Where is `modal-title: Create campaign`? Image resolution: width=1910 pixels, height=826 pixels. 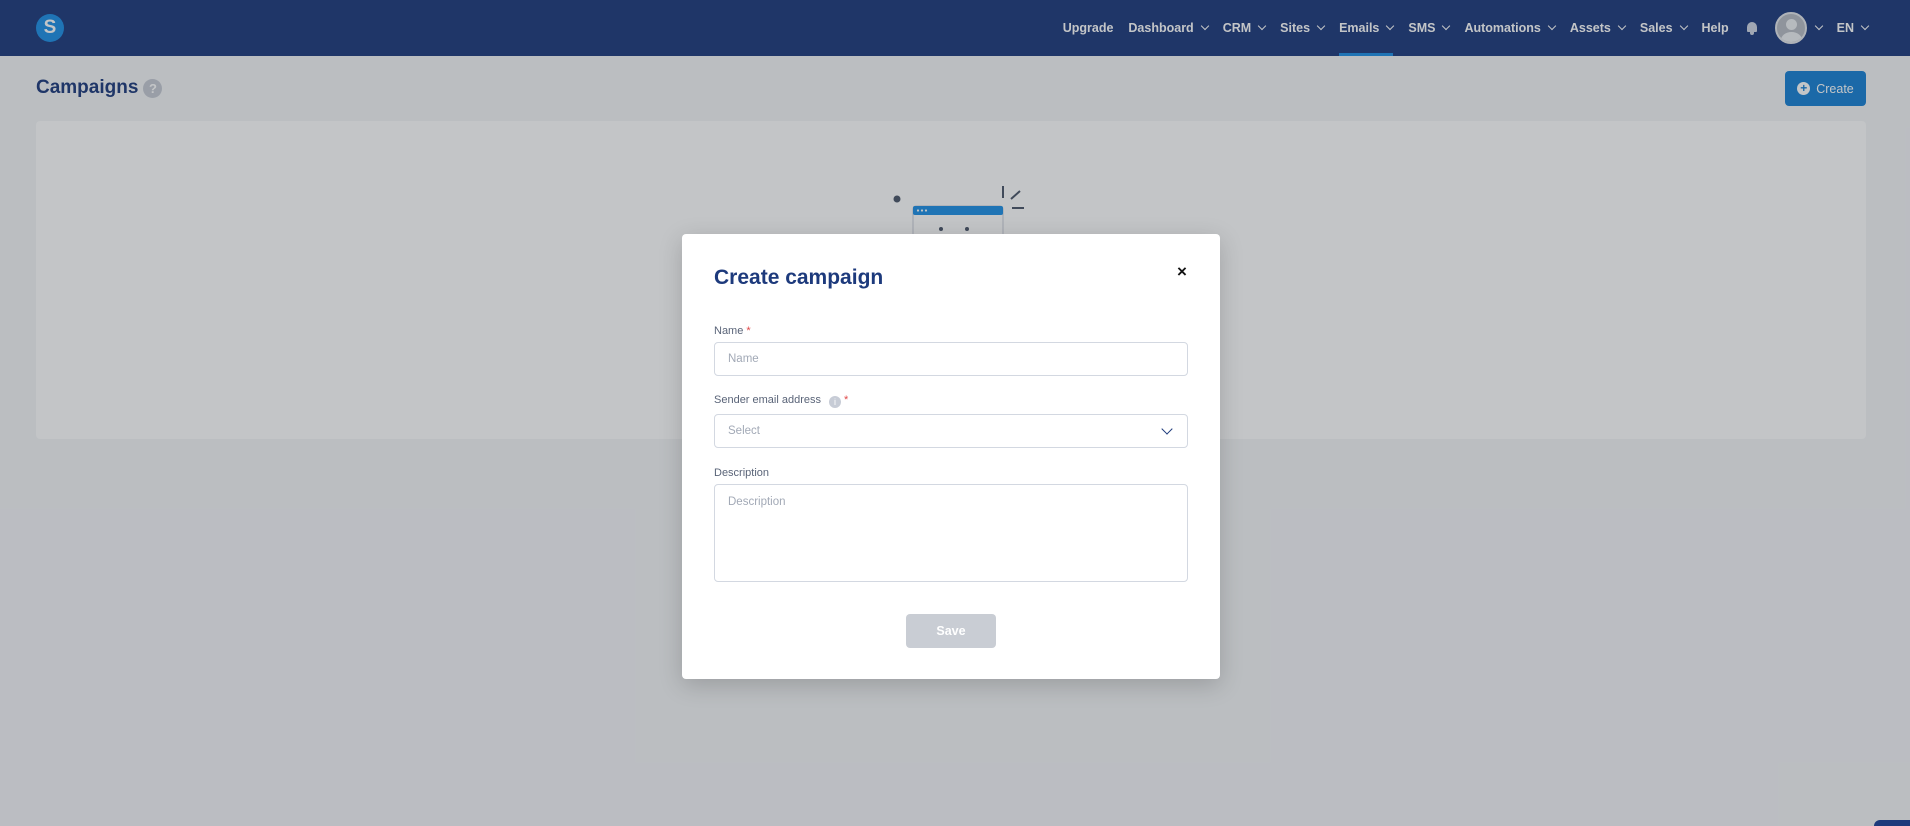 modal-title: Create campaign is located at coordinates (799, 277).